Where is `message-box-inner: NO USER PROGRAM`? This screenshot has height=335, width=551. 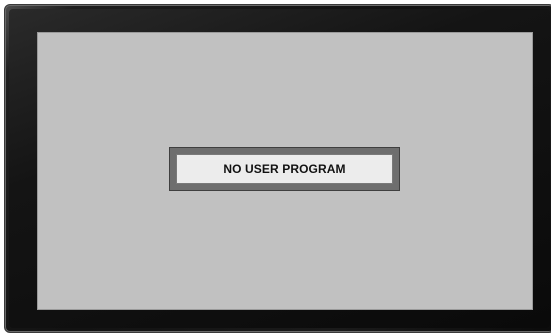
message-box-inner: NO USER PROGRAM is located at coordinates (284, 169).